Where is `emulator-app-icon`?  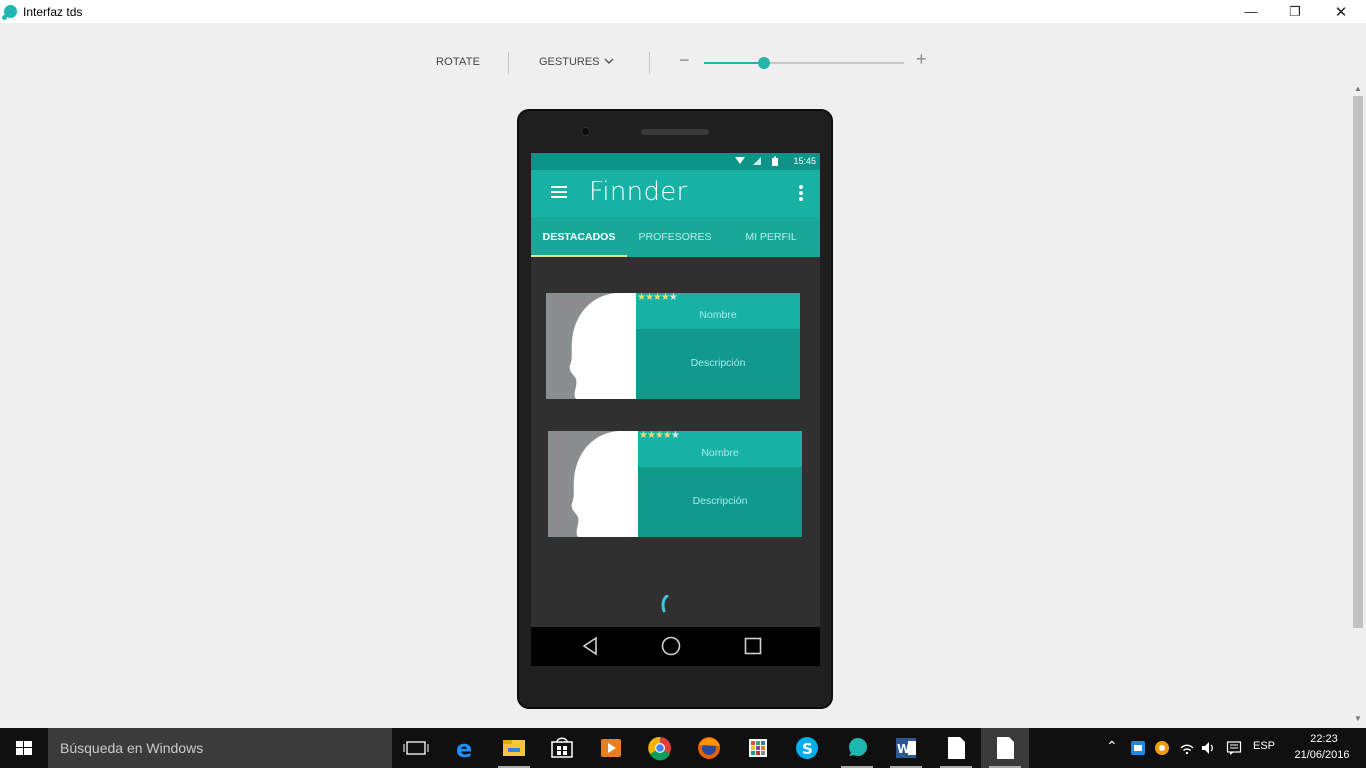
emulator-app-icon is located at coordinates (857, 748).